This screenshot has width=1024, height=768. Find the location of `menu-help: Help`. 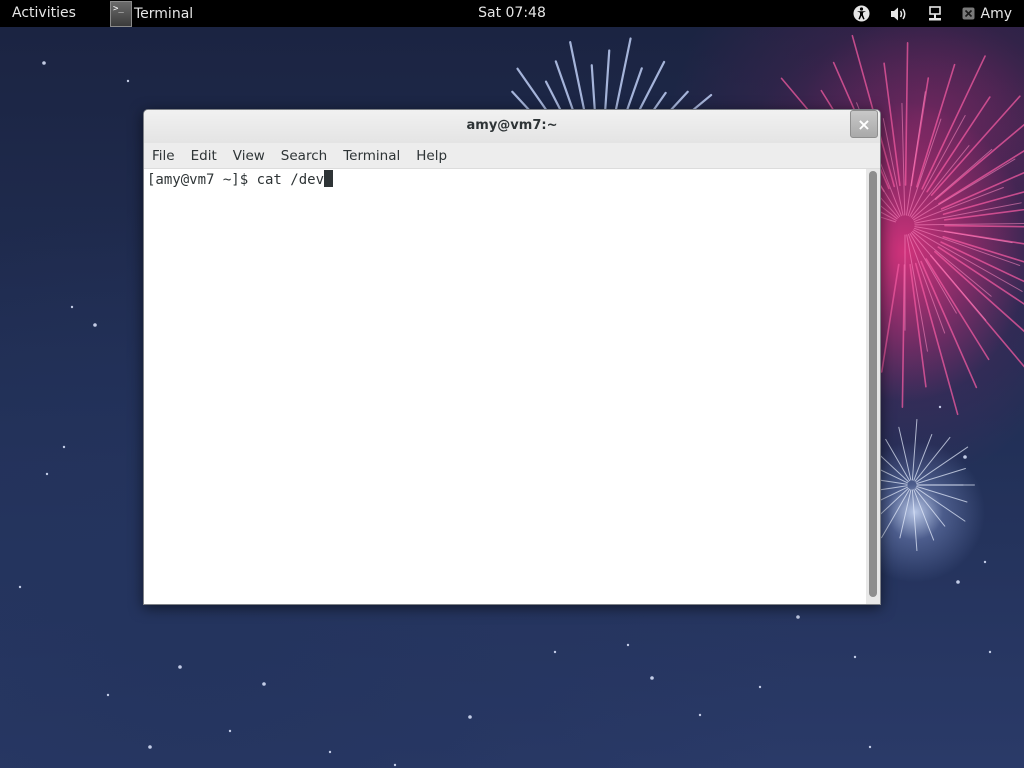

menu-help: Help is located at coordinates (431, 156).